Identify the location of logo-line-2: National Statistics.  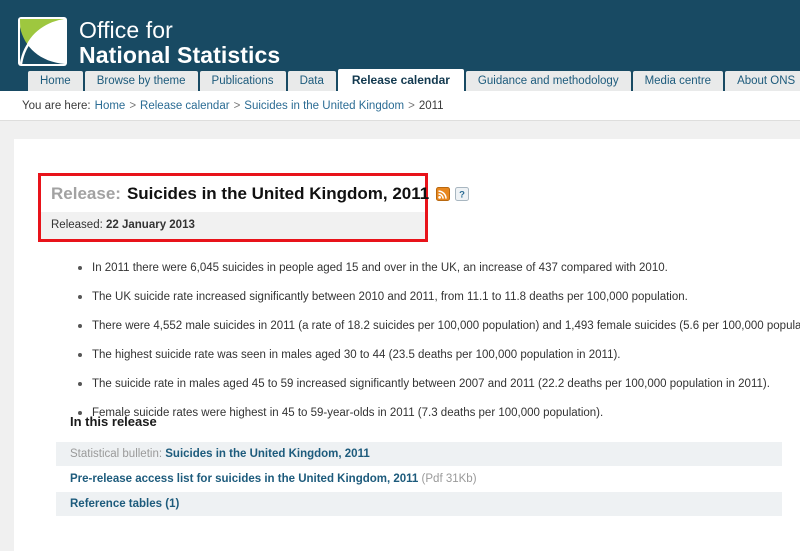
(180, 55).